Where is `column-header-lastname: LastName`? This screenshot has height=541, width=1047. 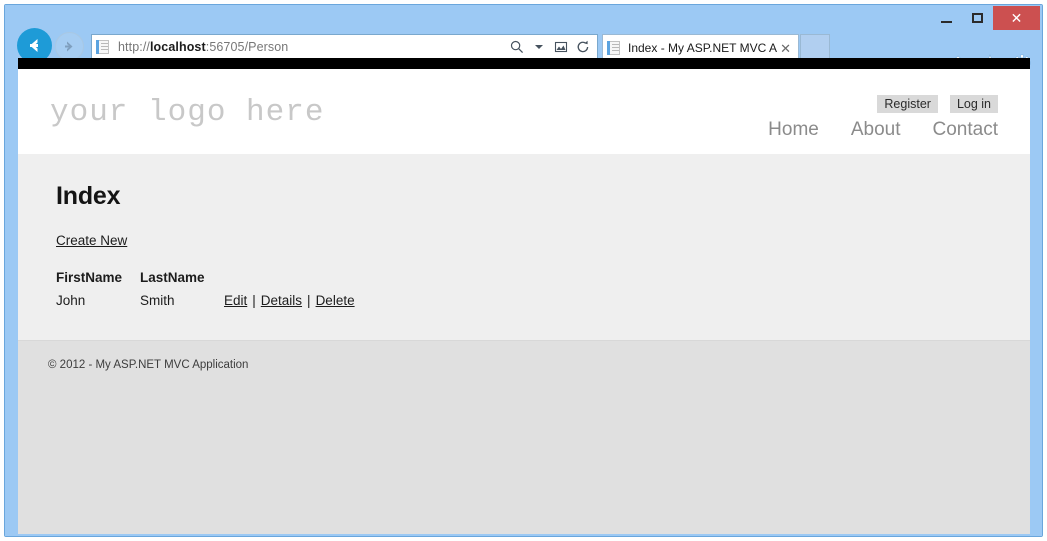 column-header-lastname: LastName is located at coordinates (172, 277).